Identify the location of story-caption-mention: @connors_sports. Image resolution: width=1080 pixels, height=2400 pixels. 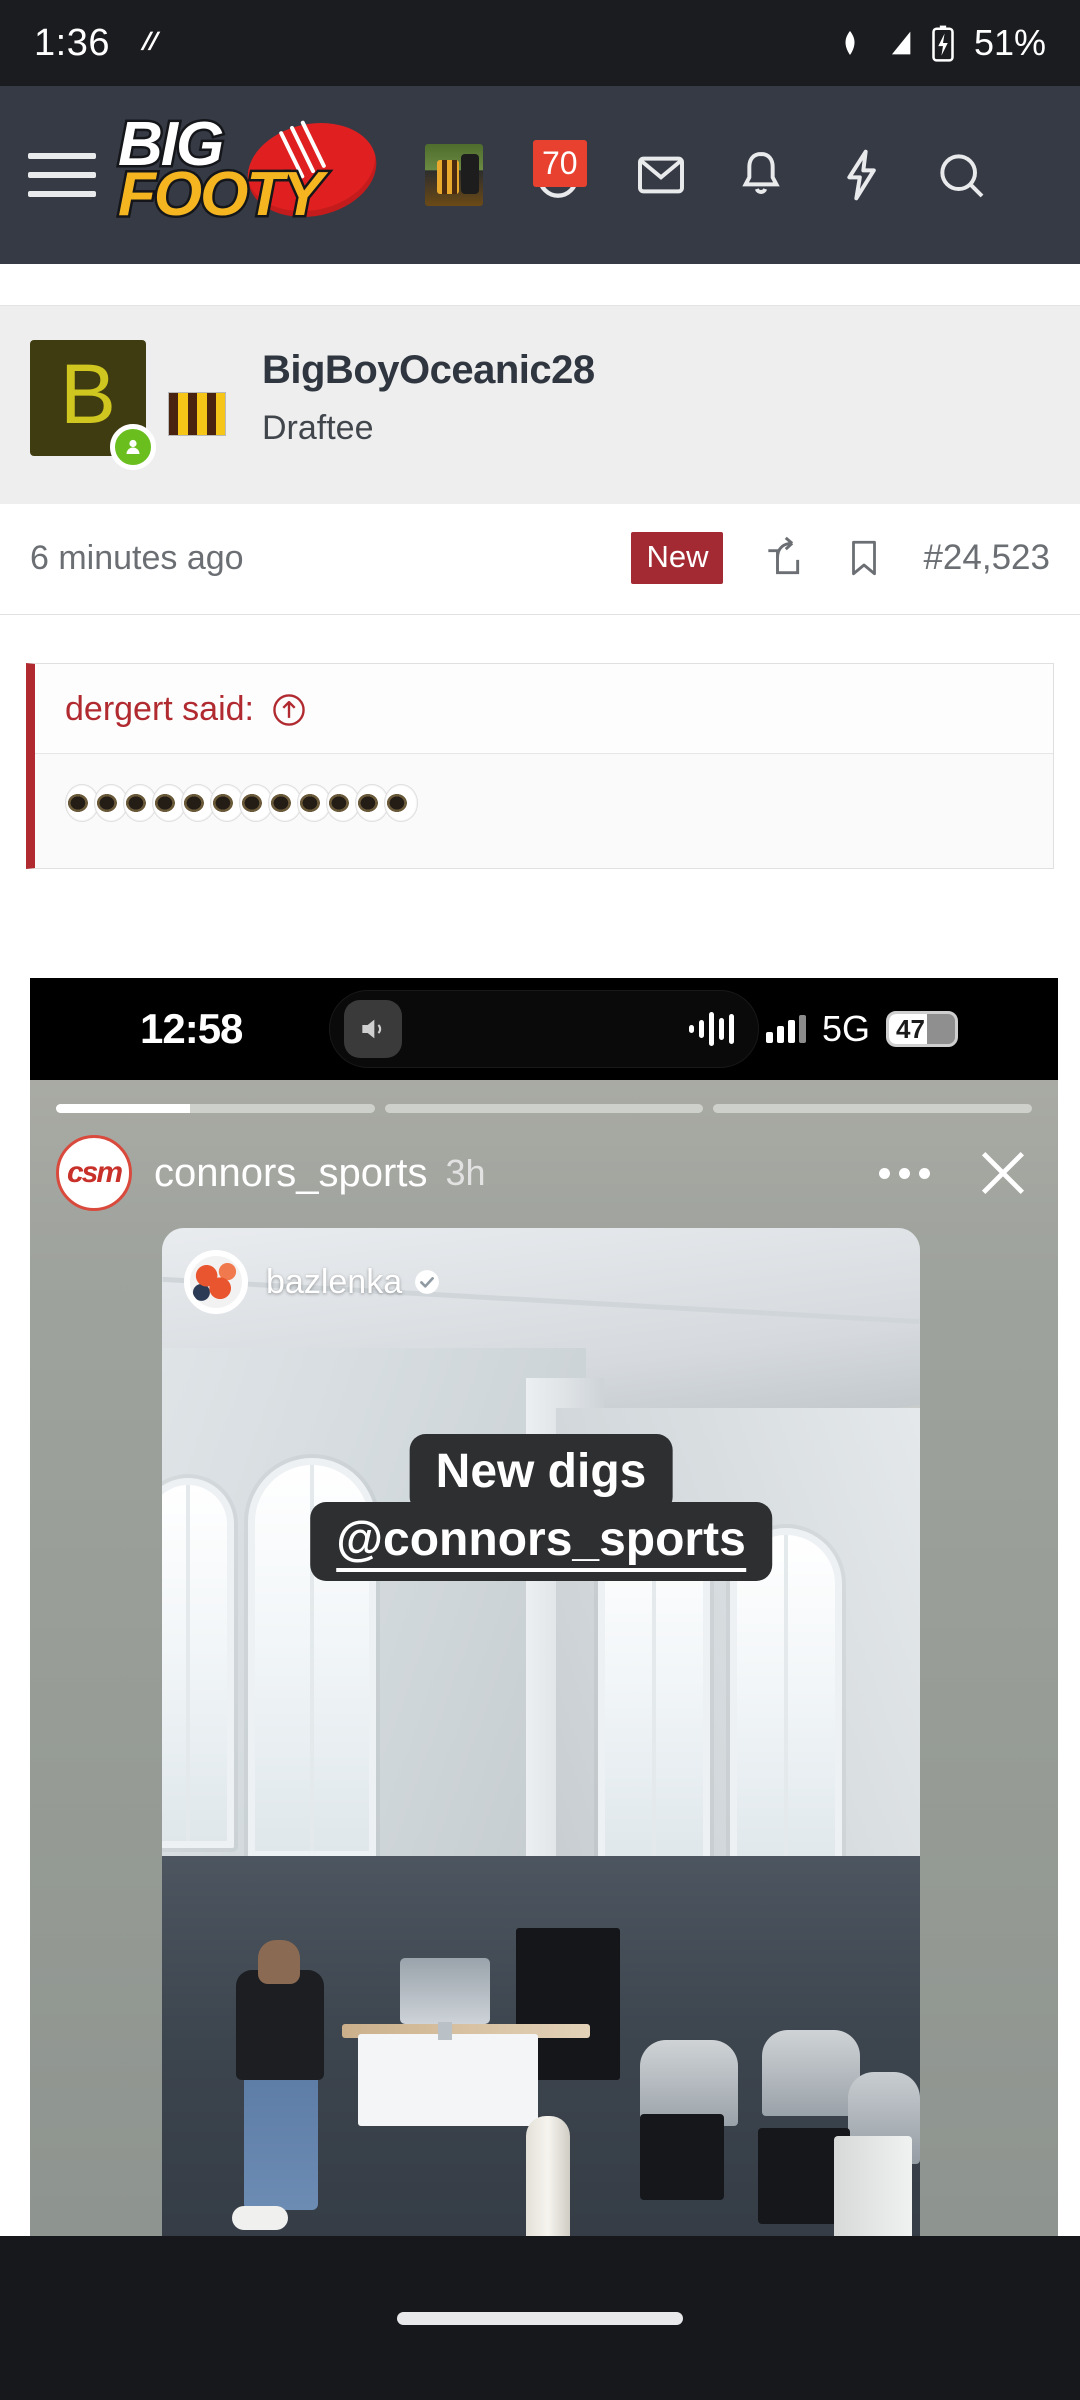
(541, 1542).